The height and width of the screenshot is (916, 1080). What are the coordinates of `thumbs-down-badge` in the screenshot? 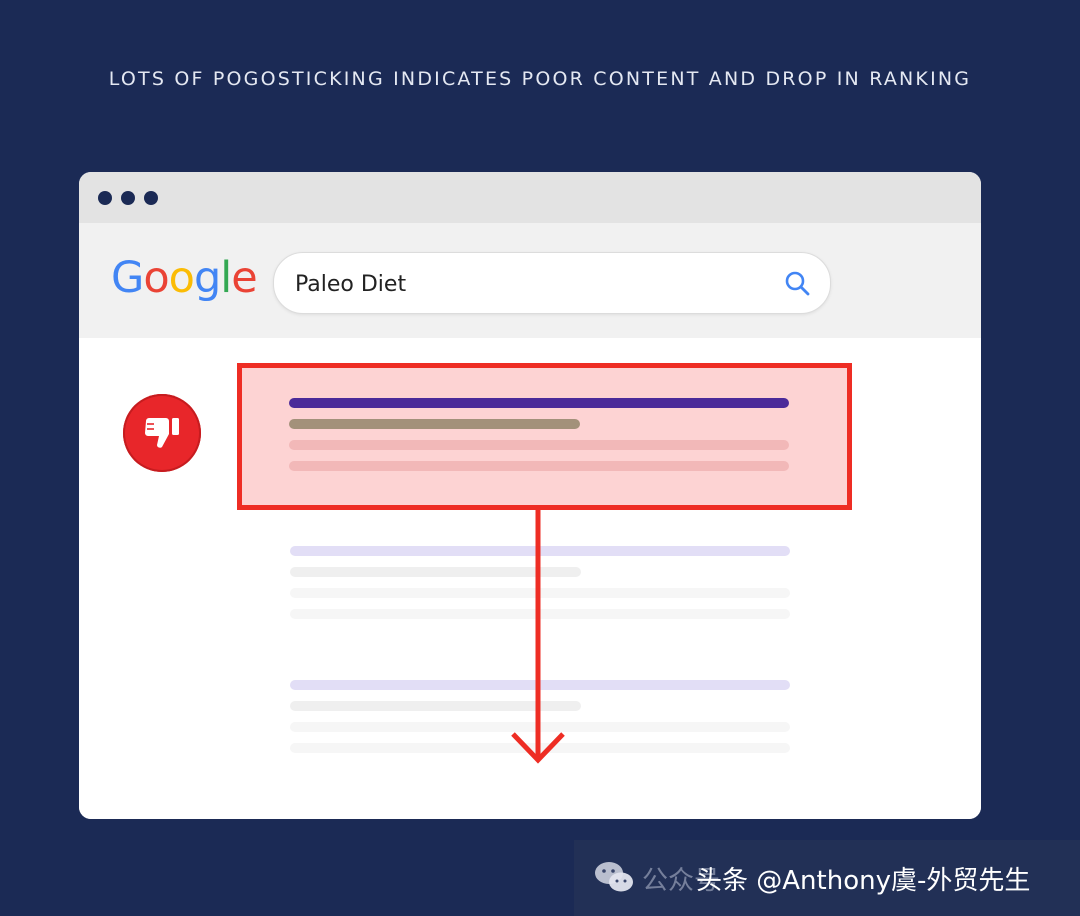 It's located at (162, 433).